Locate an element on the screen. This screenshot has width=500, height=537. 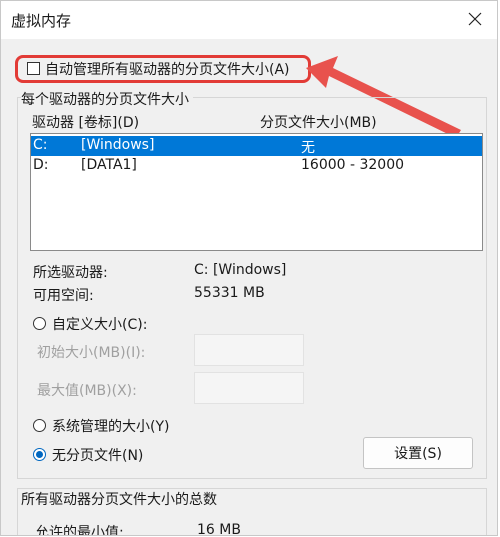
drive-list-row: D: [DATA1] 16000 - 32000 is located at coordinates (256, 166).